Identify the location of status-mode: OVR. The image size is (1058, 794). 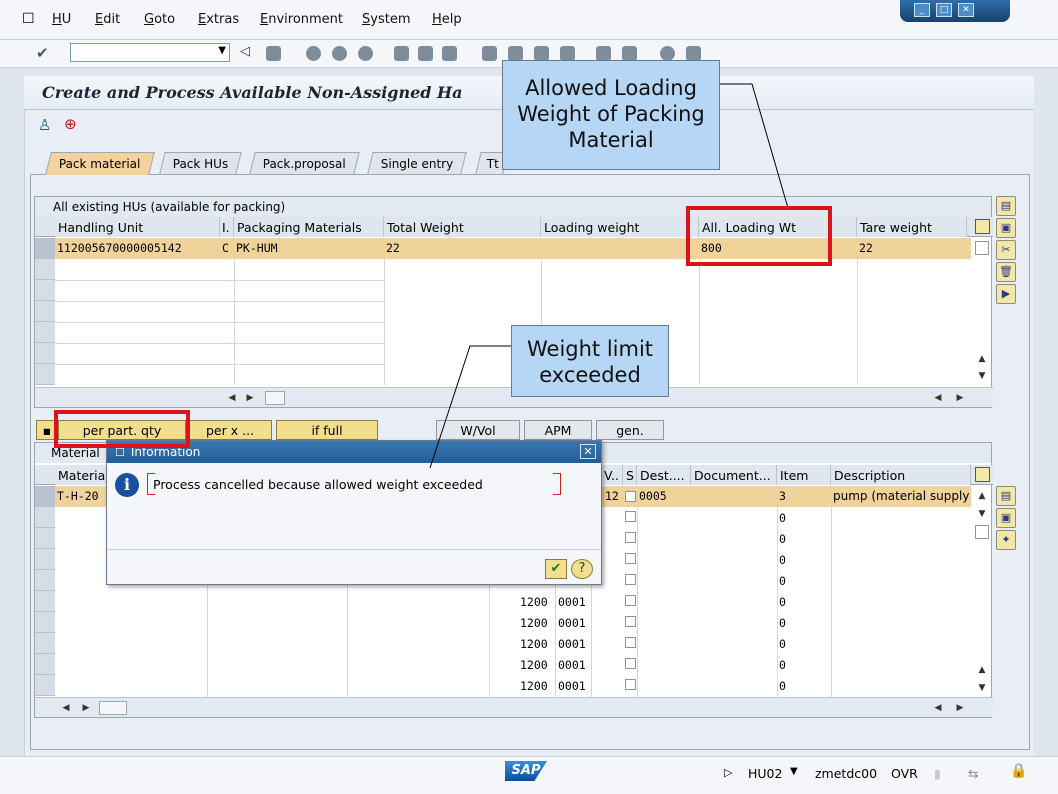
(904, 773).